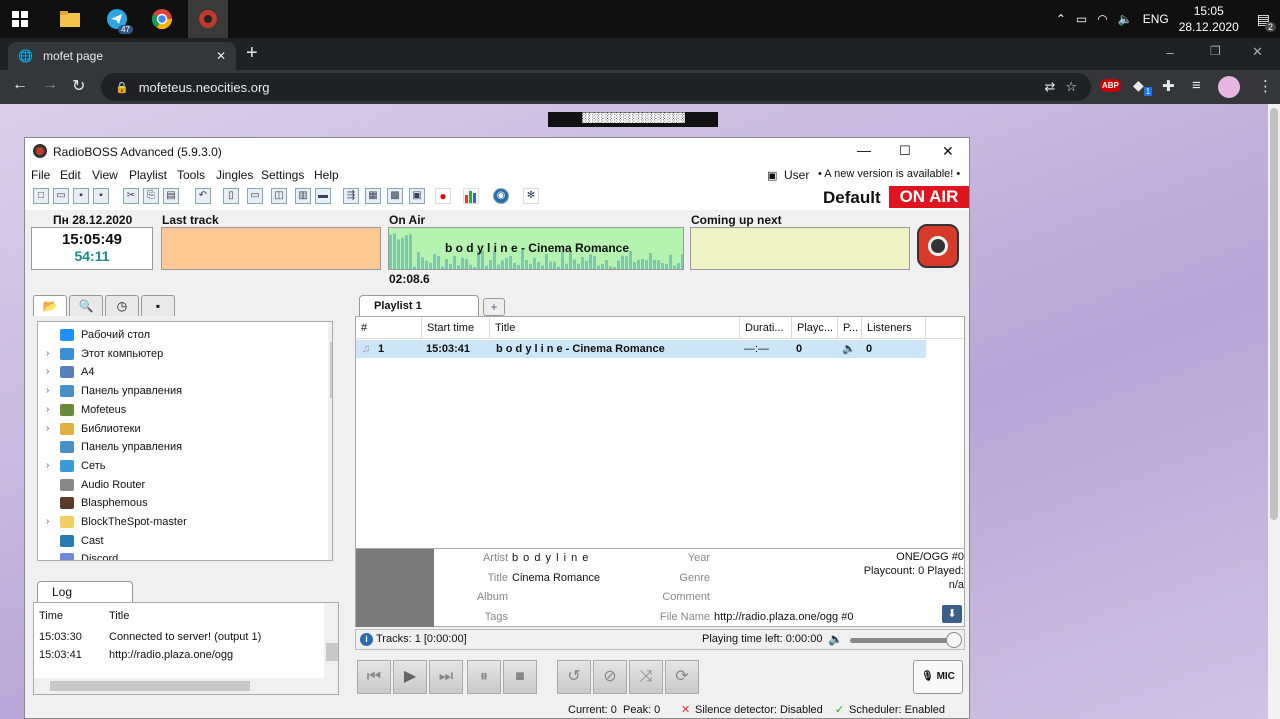  I want to click on next-icon: ⏭, so click(446, 677).